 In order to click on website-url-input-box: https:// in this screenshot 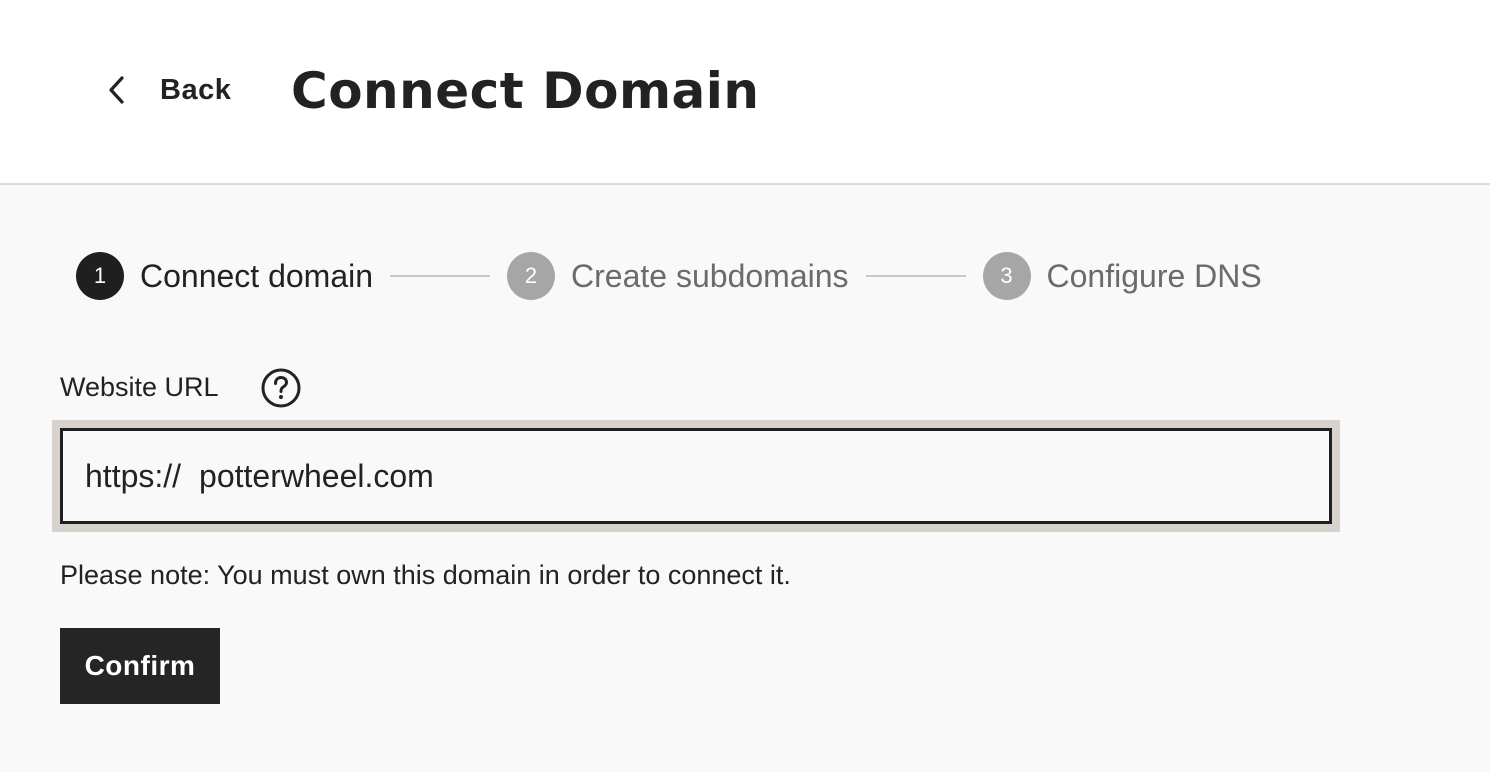, I will do `click(696, 476)`.